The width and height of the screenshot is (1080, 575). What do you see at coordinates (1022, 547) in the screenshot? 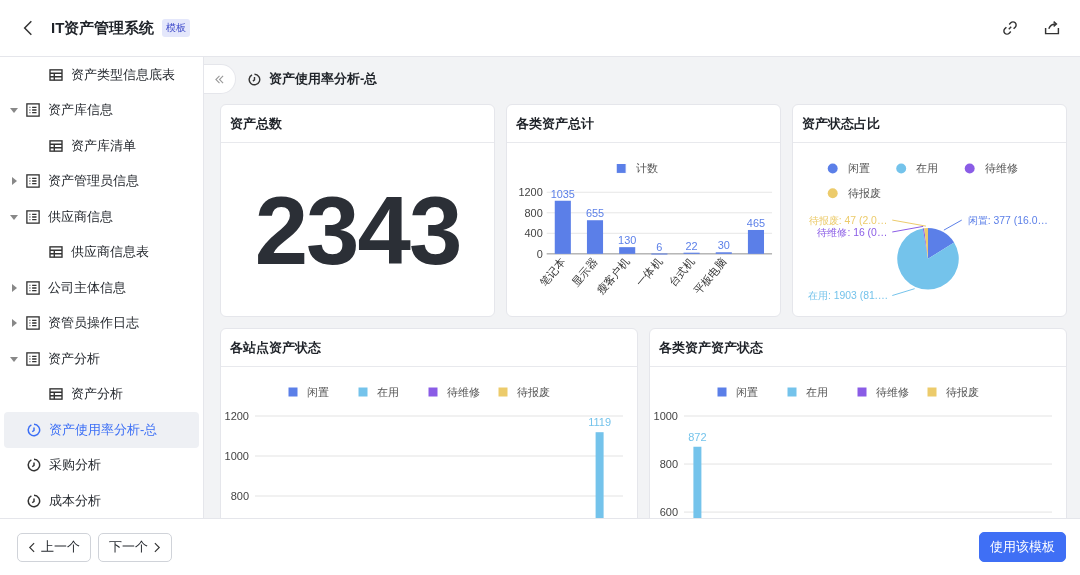
I see `use-template-button: 使用该模板` at bounding box center [1022, 547].